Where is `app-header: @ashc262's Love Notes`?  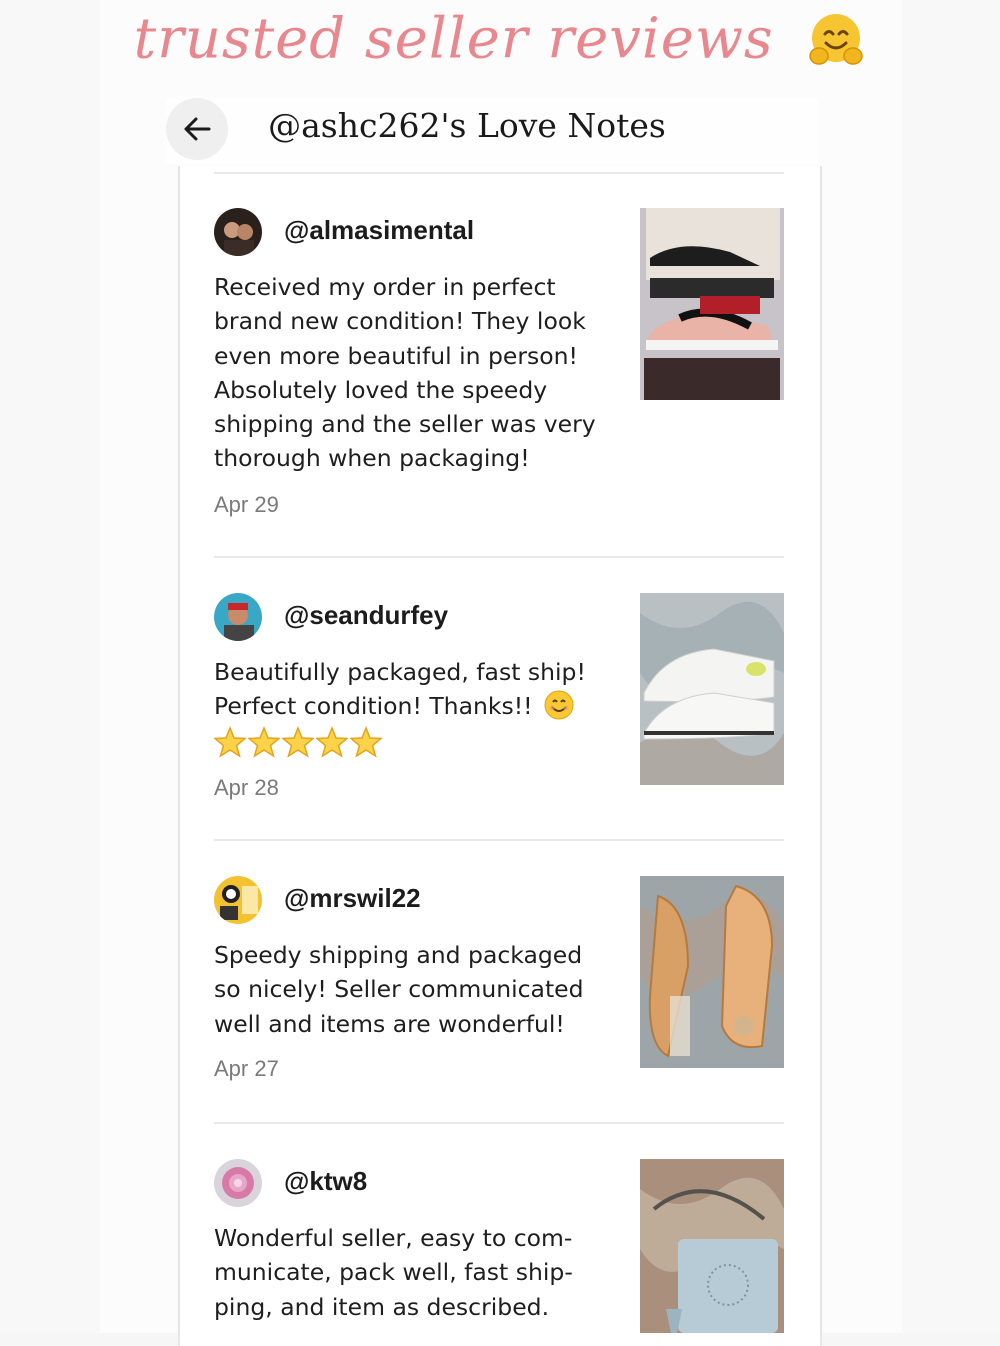
app-header: @ashc262's Love Notes is located at coordinates (492, 131).